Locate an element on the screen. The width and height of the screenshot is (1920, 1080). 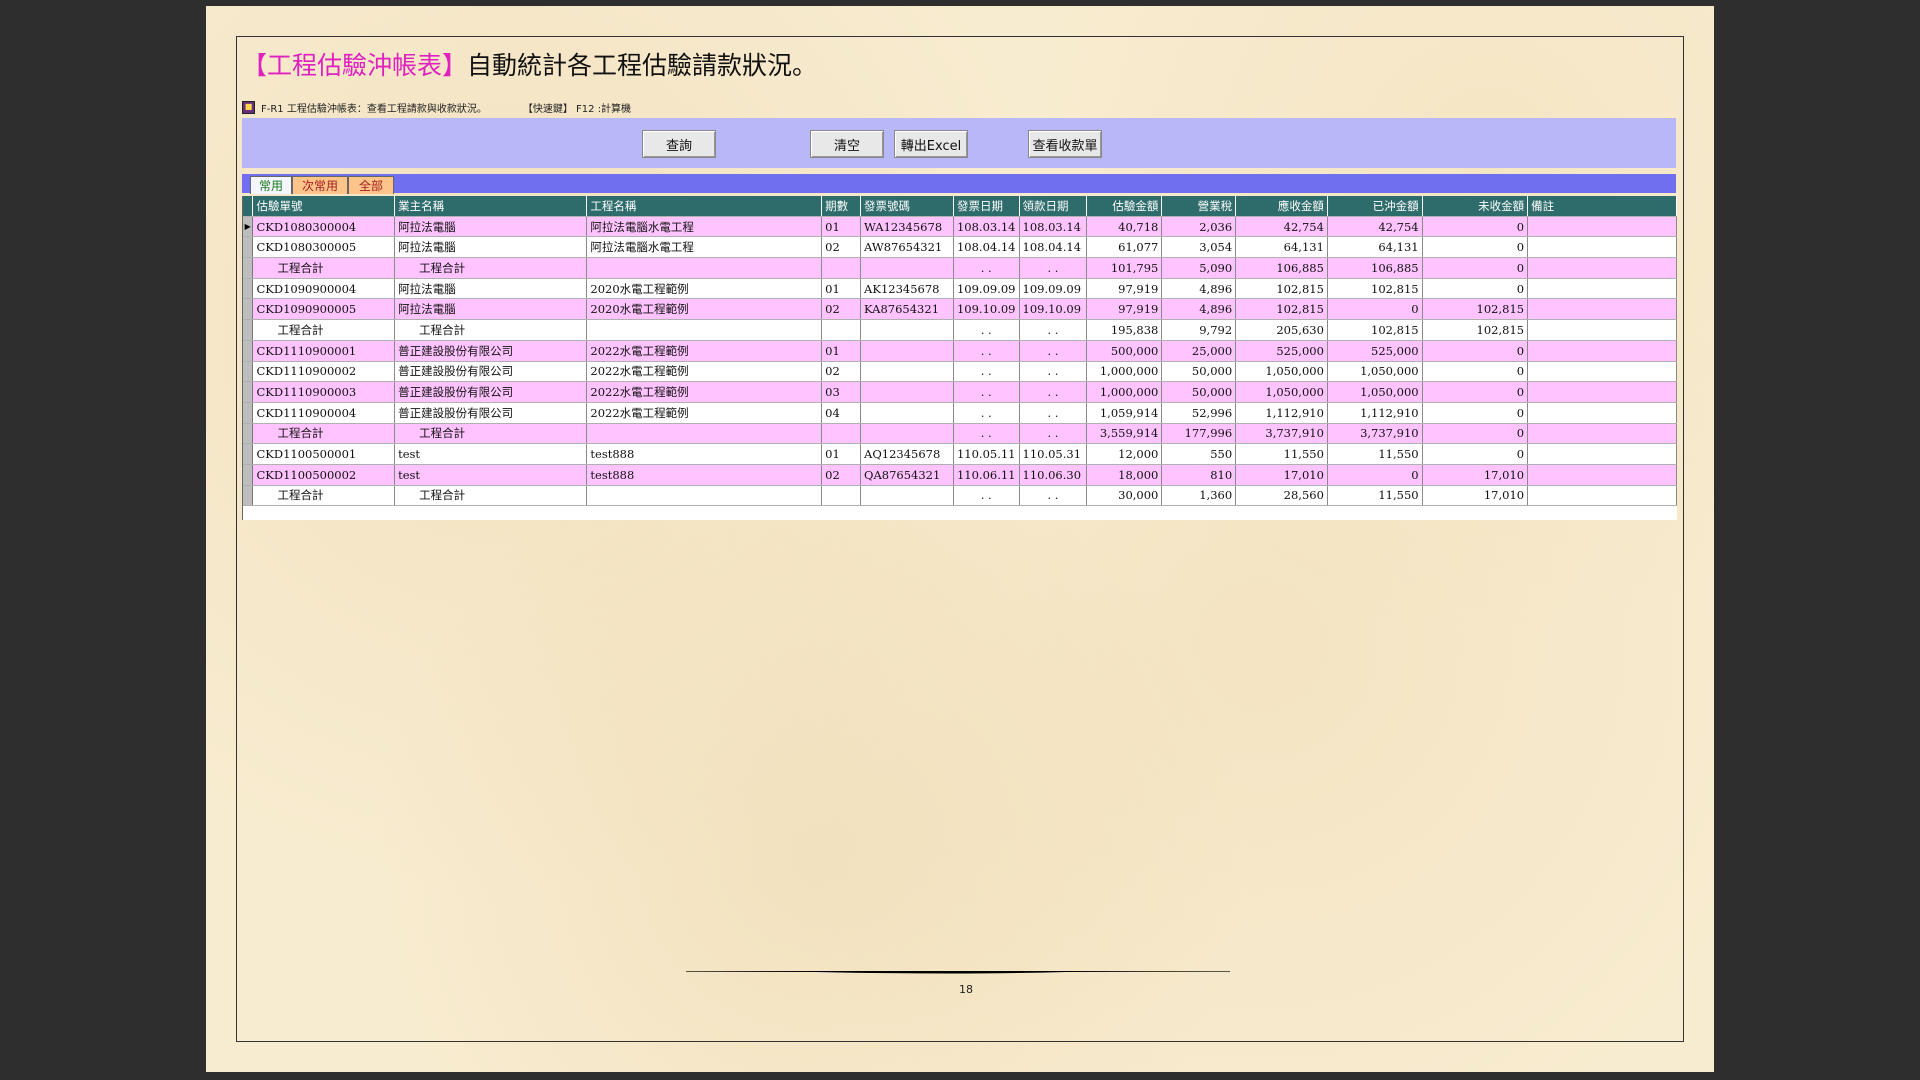
grid-cell: 3,737,910 is located at coordinates (1375, 434).